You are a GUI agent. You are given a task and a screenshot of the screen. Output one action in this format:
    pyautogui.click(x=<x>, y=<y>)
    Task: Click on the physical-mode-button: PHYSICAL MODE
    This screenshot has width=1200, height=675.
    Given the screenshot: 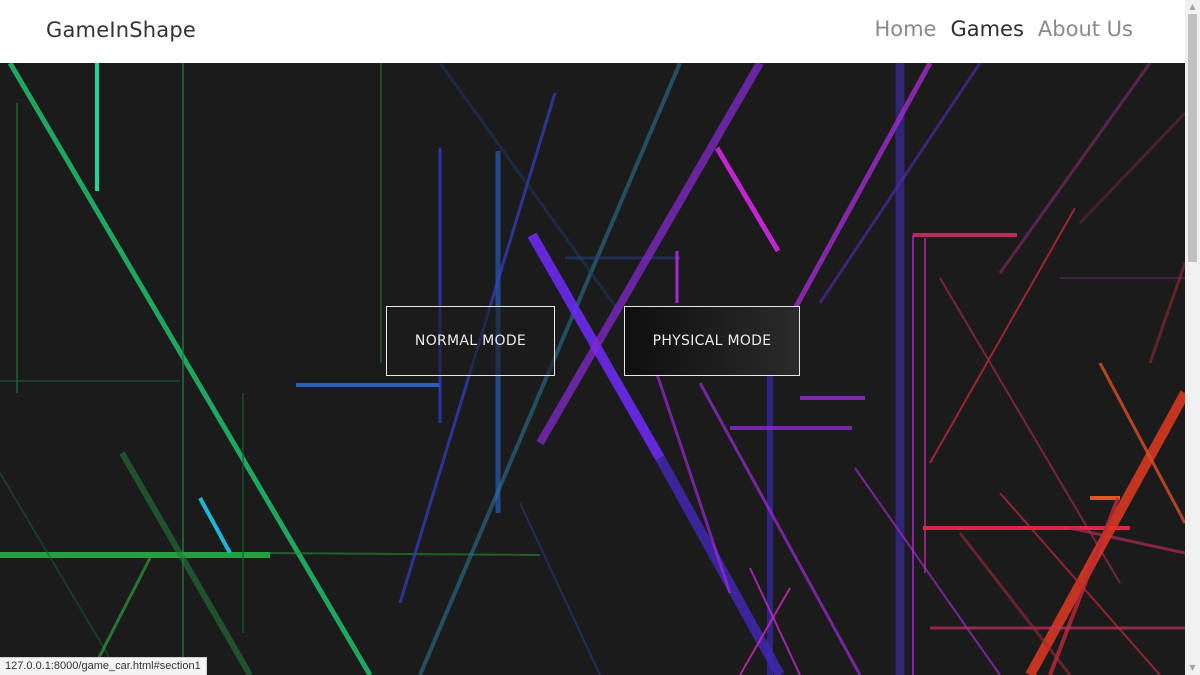 What is the action you would take?
    pyautogui.click(x=712, y=341)
    